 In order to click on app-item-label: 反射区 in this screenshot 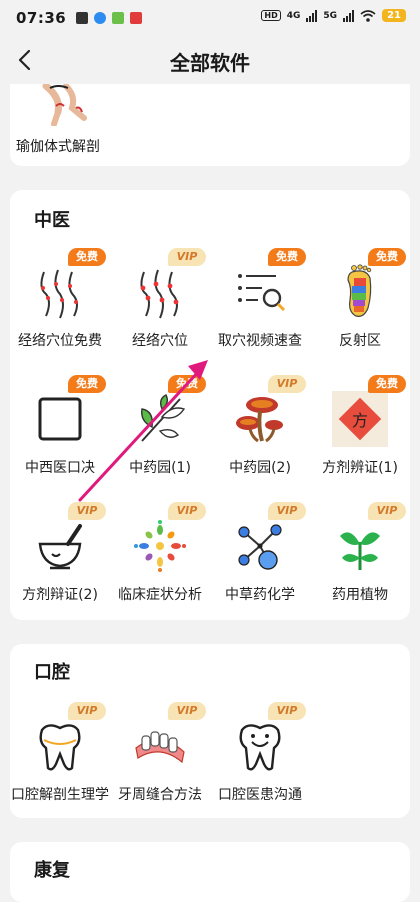, I will do `click(360, 341)`.